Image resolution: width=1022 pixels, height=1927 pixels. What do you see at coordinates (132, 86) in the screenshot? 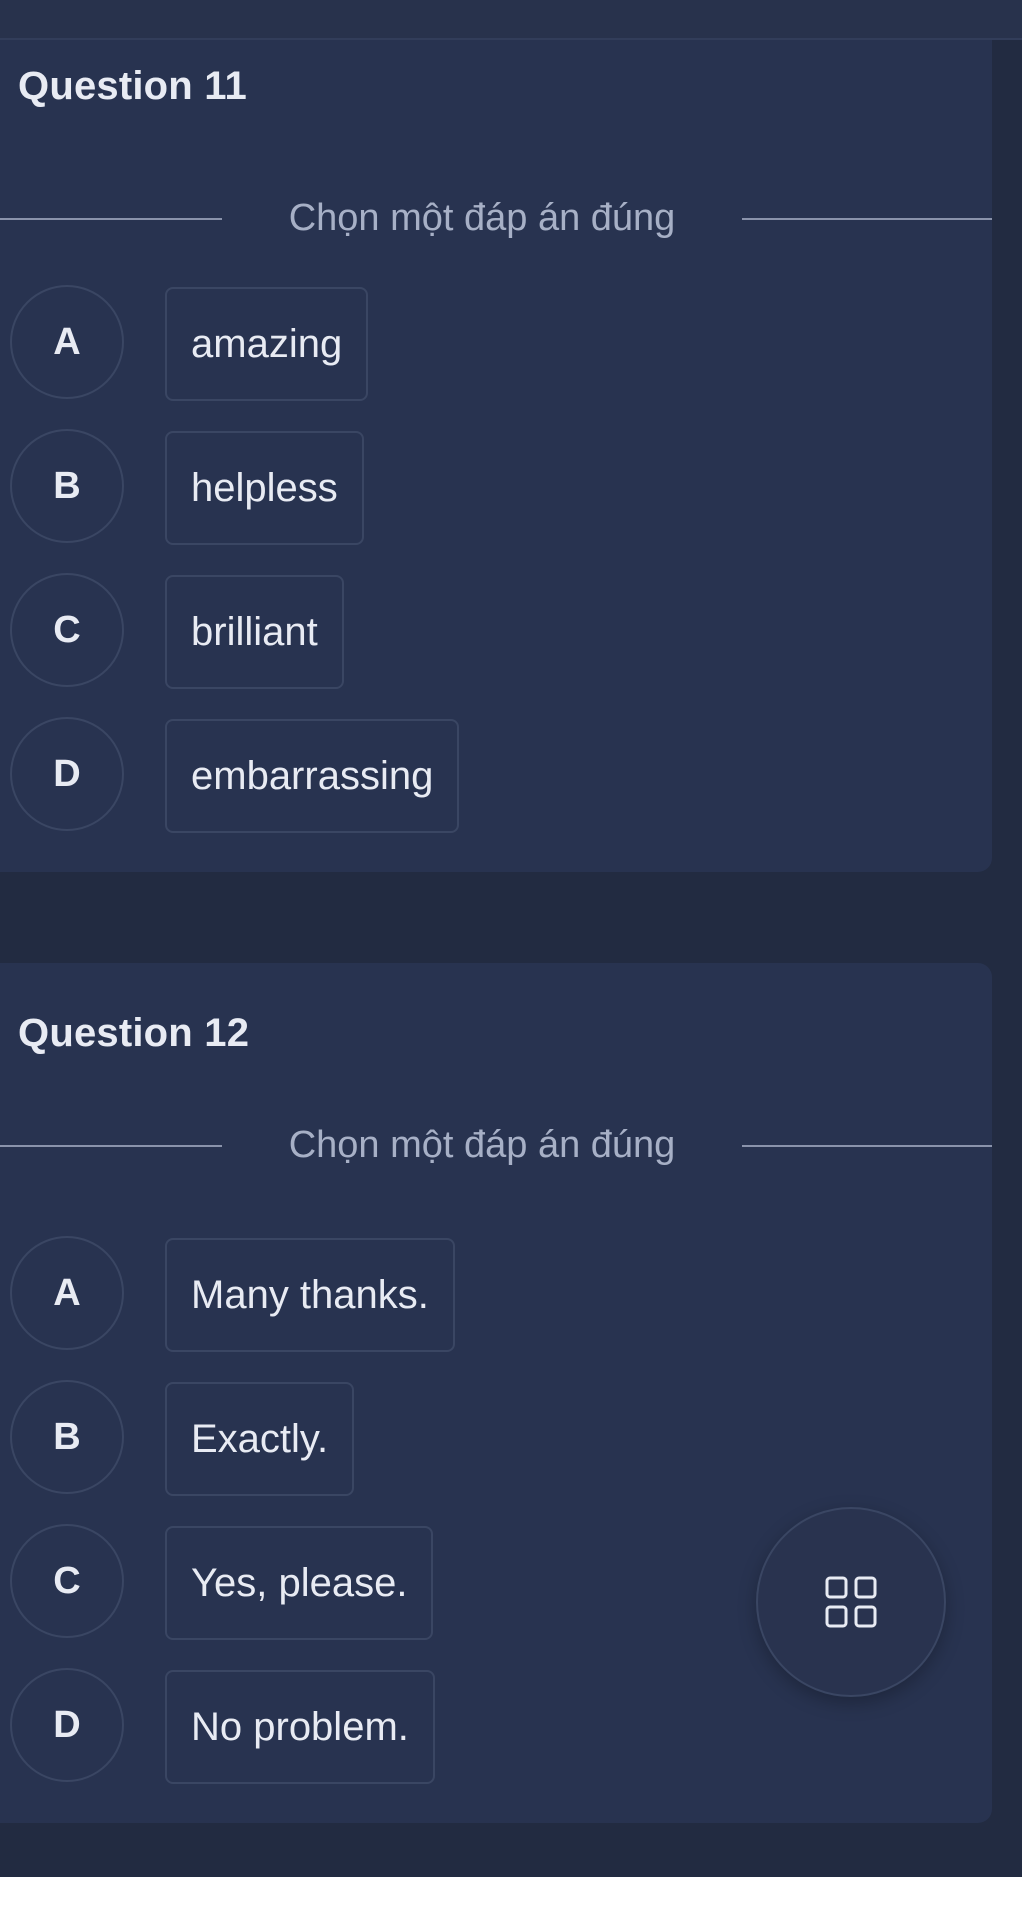
I see `question-title: Question 11` at bounding box center [132, 86].